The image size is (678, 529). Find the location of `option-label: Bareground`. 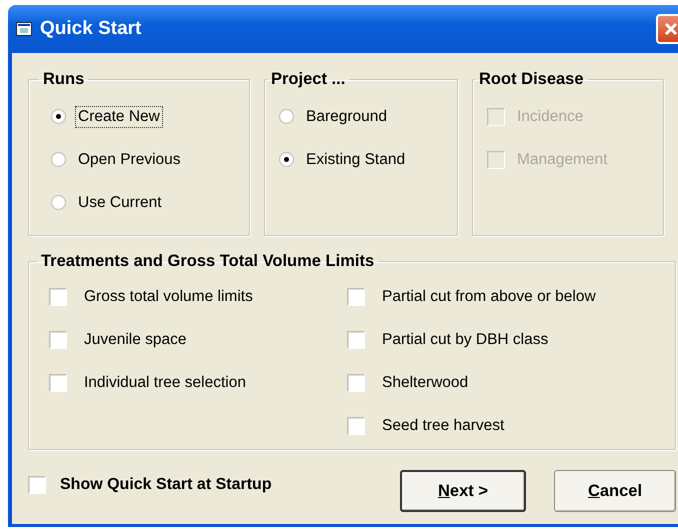

option-label: Bareground is located at coordinates (346, 117).